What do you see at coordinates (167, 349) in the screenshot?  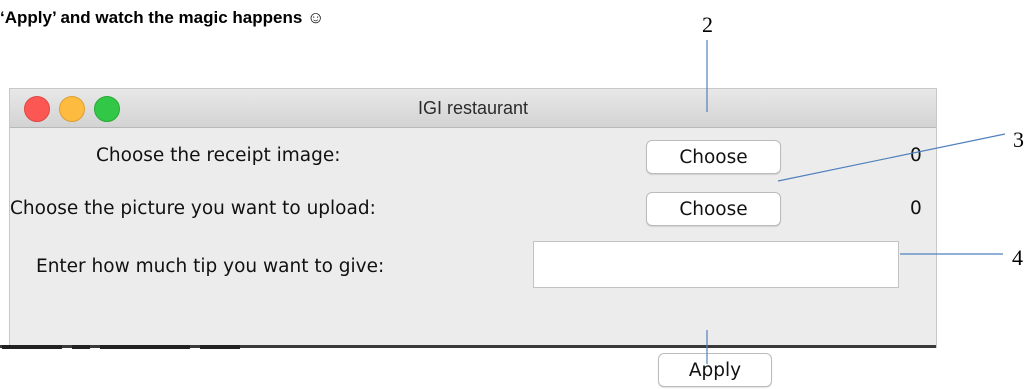 I see `clipped-text-fragment` at bounding box center [167, 349].